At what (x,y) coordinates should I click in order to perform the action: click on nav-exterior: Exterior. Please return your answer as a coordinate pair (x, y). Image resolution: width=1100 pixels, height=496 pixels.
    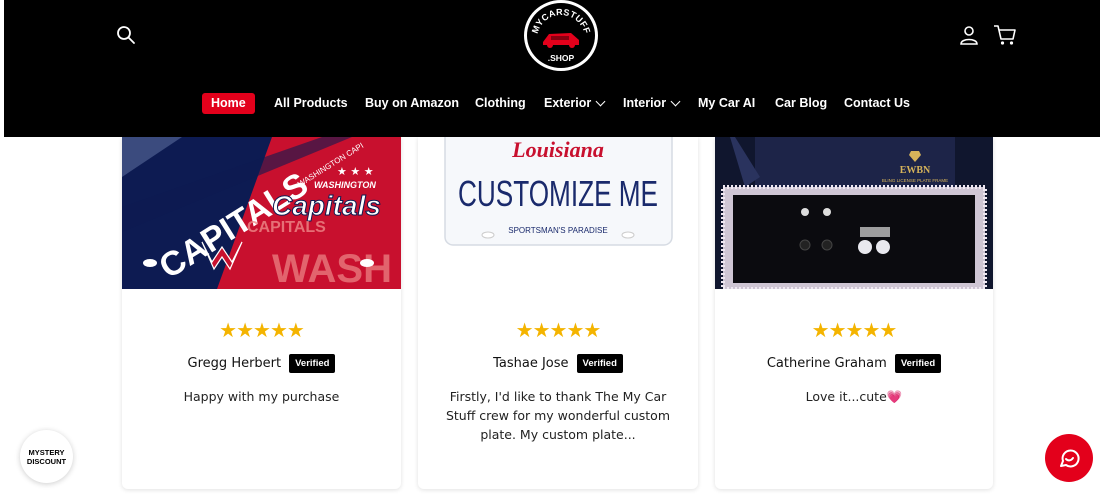
    Looking at the image, I should click on (575, 103).